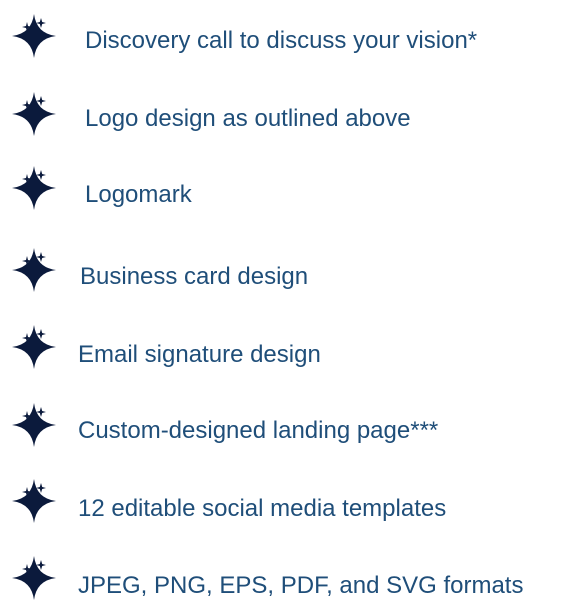 The image size is (576, 616). Describe the element at coordinates (138, 194) in the screenshot. I see `item-label: Logomark` at that location.